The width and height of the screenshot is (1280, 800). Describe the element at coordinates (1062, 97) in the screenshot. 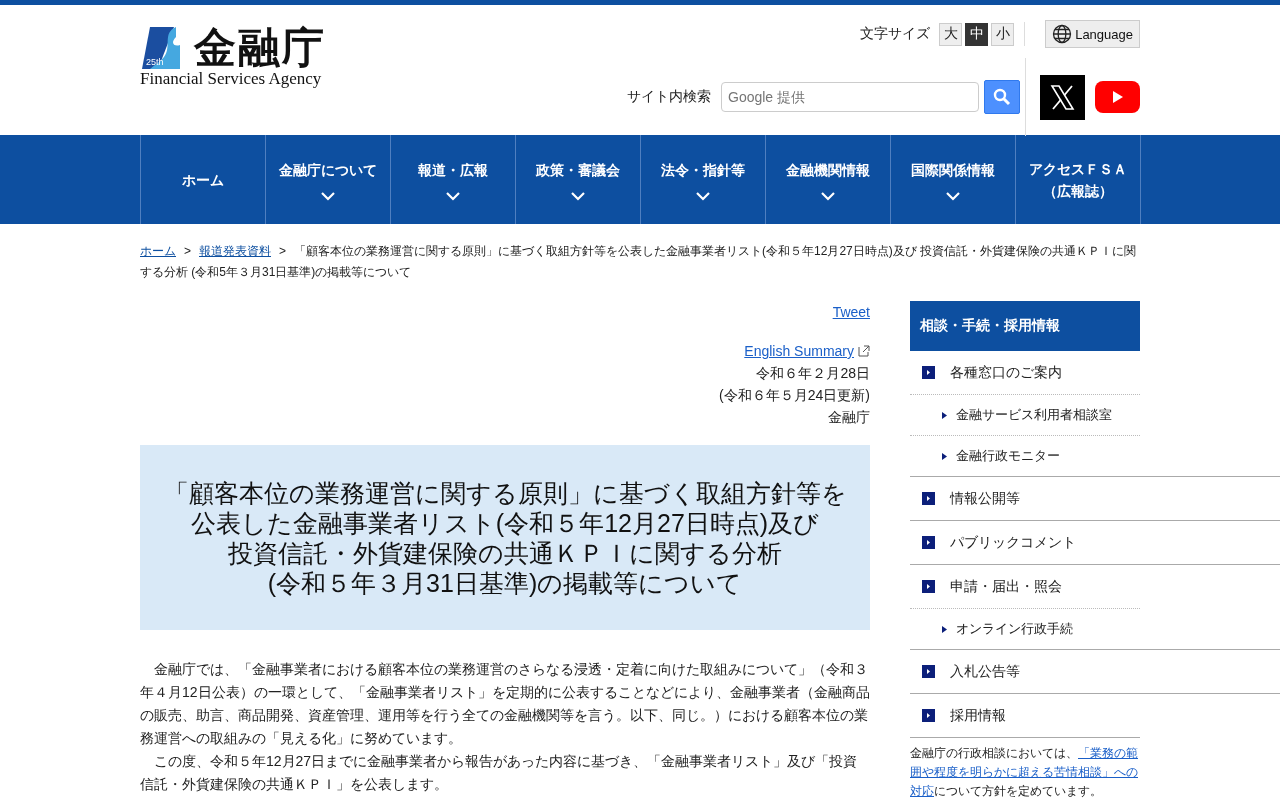

I see `x-logo-icon` at that location.